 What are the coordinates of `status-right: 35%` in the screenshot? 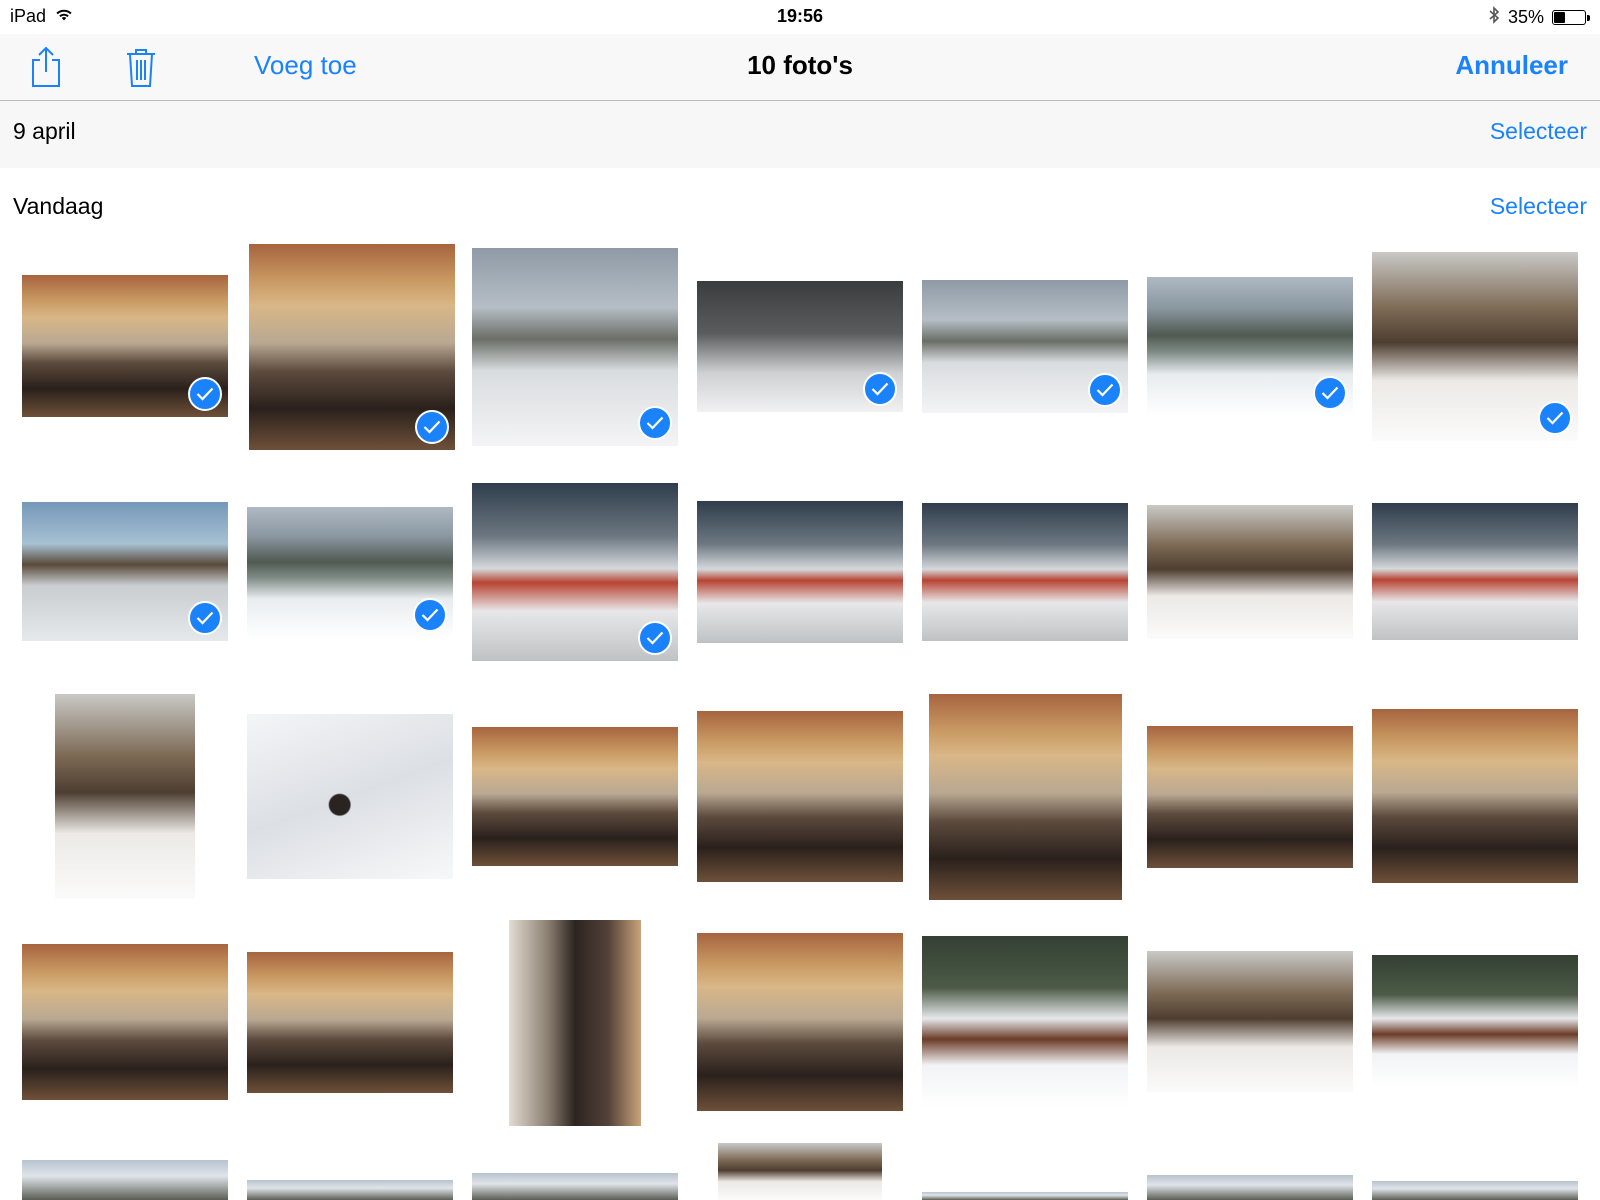 It's located at (1539, 17).